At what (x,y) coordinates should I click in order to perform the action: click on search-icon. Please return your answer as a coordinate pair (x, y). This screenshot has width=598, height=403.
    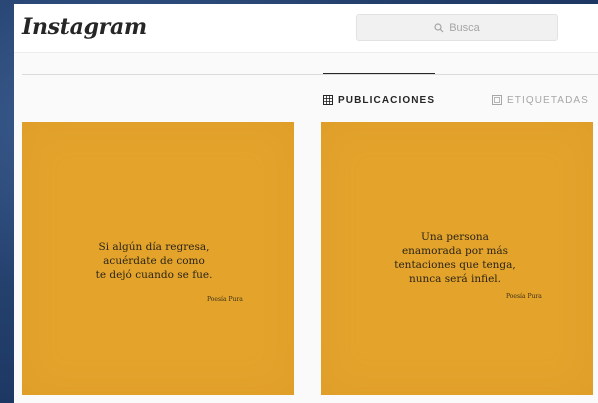
    Looking at the image, I should click on (439, 27).